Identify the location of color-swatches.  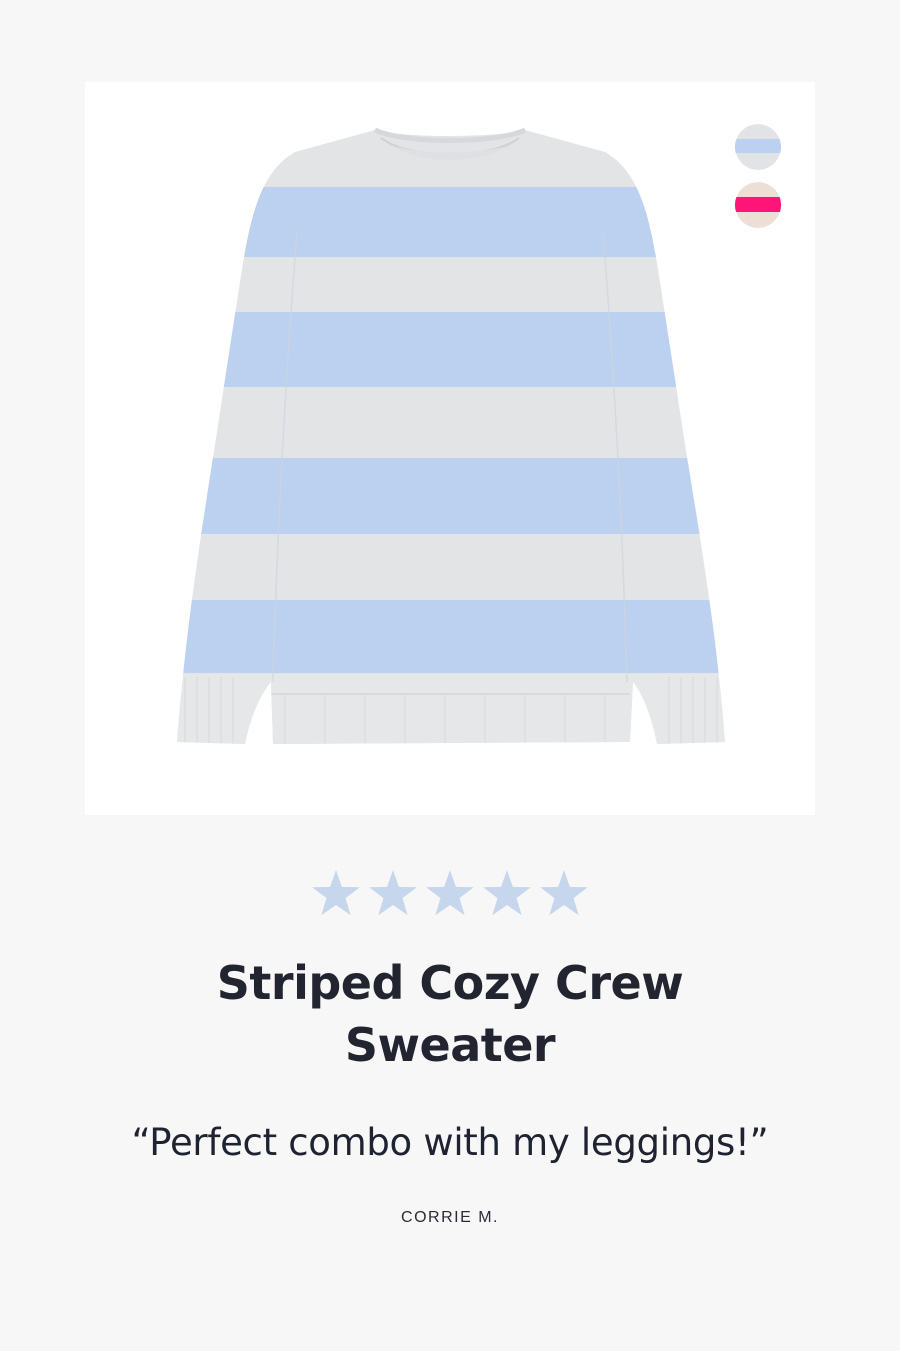
(758, 182).